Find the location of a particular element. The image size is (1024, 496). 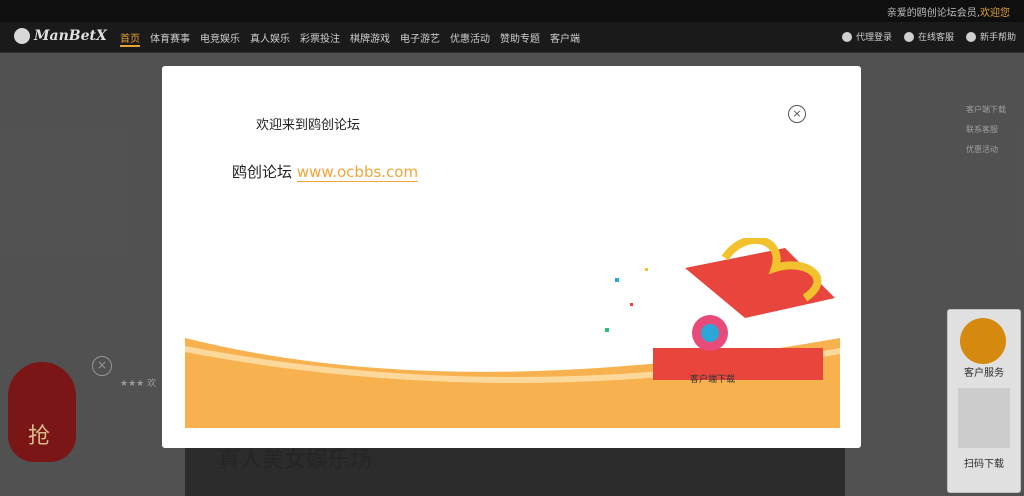

site-url-link: www.ocbbs.com is located at coordinates (357, 172).